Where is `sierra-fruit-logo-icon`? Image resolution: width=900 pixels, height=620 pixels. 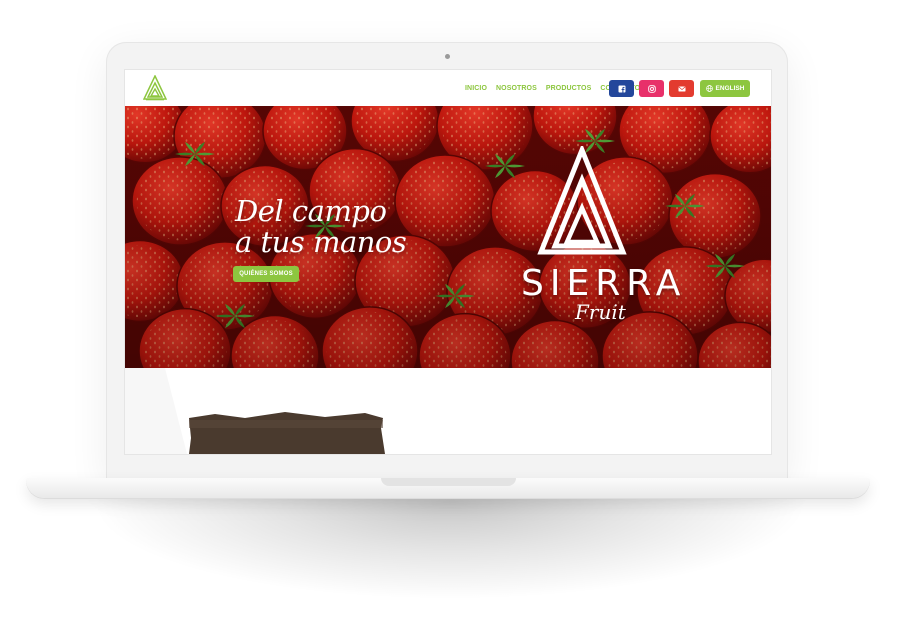 sierra-fruit-logo-icon is located at coordinates (582, 200).